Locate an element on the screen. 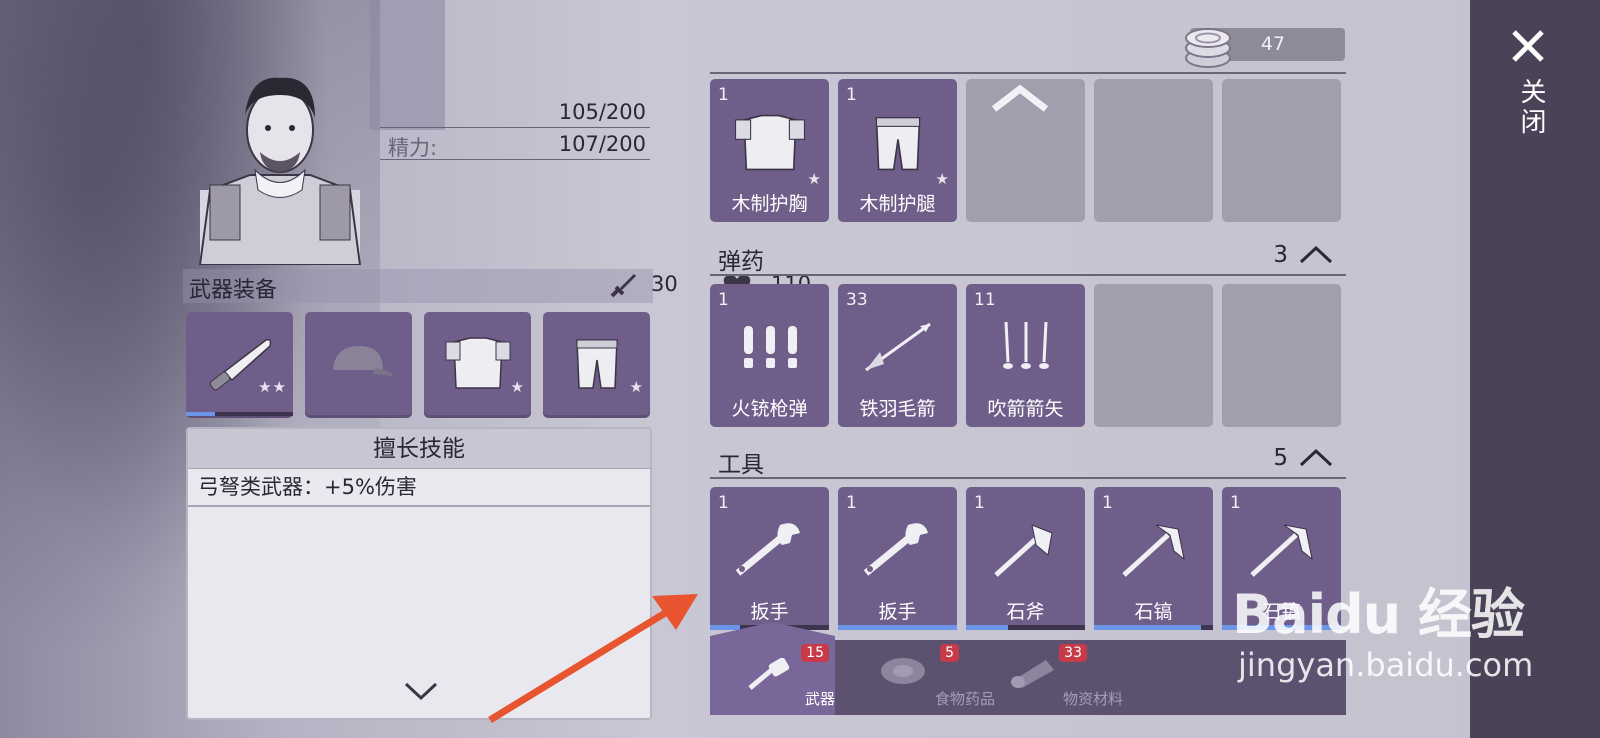 Image resolution: width=1600 pixels, height=738 pixels. inventory-slot: 1 火铳枪弹 is located at coordinates (769, 355).